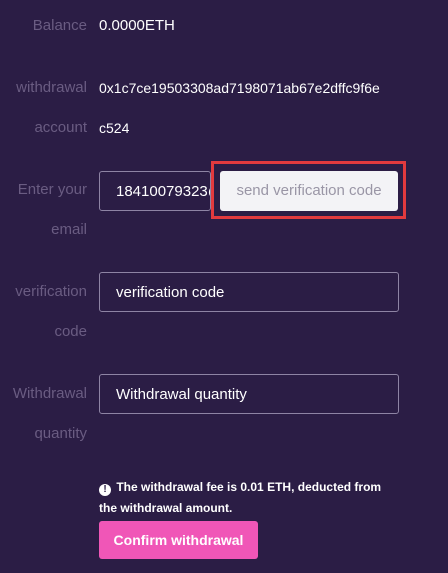 The width and height of the screenshot is (448, 573). What do you see at coordinates (51, 291) in the screenshot?
I see `verification-label-line1: verification` at bounding box center [51, 291].